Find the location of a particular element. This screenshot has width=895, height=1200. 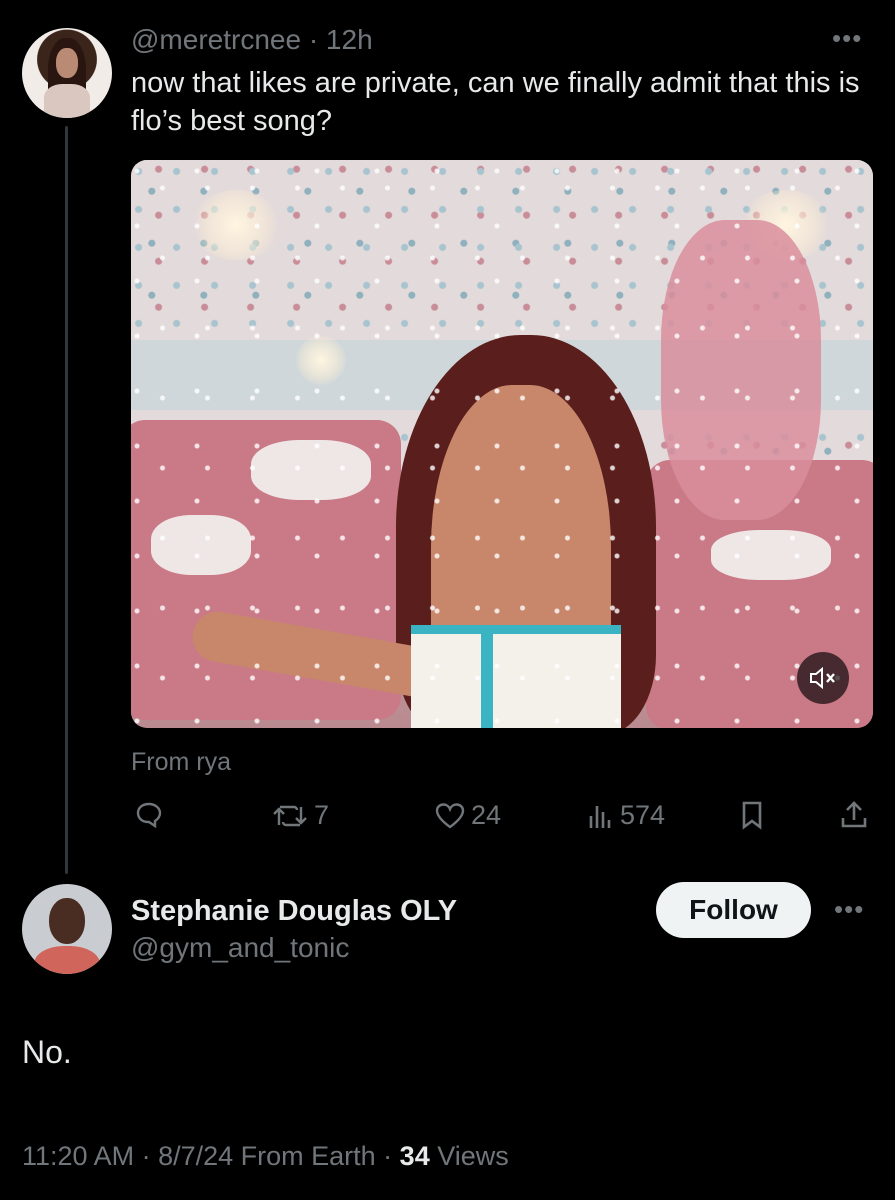

heart-icon is located at coordinates (450, 815).